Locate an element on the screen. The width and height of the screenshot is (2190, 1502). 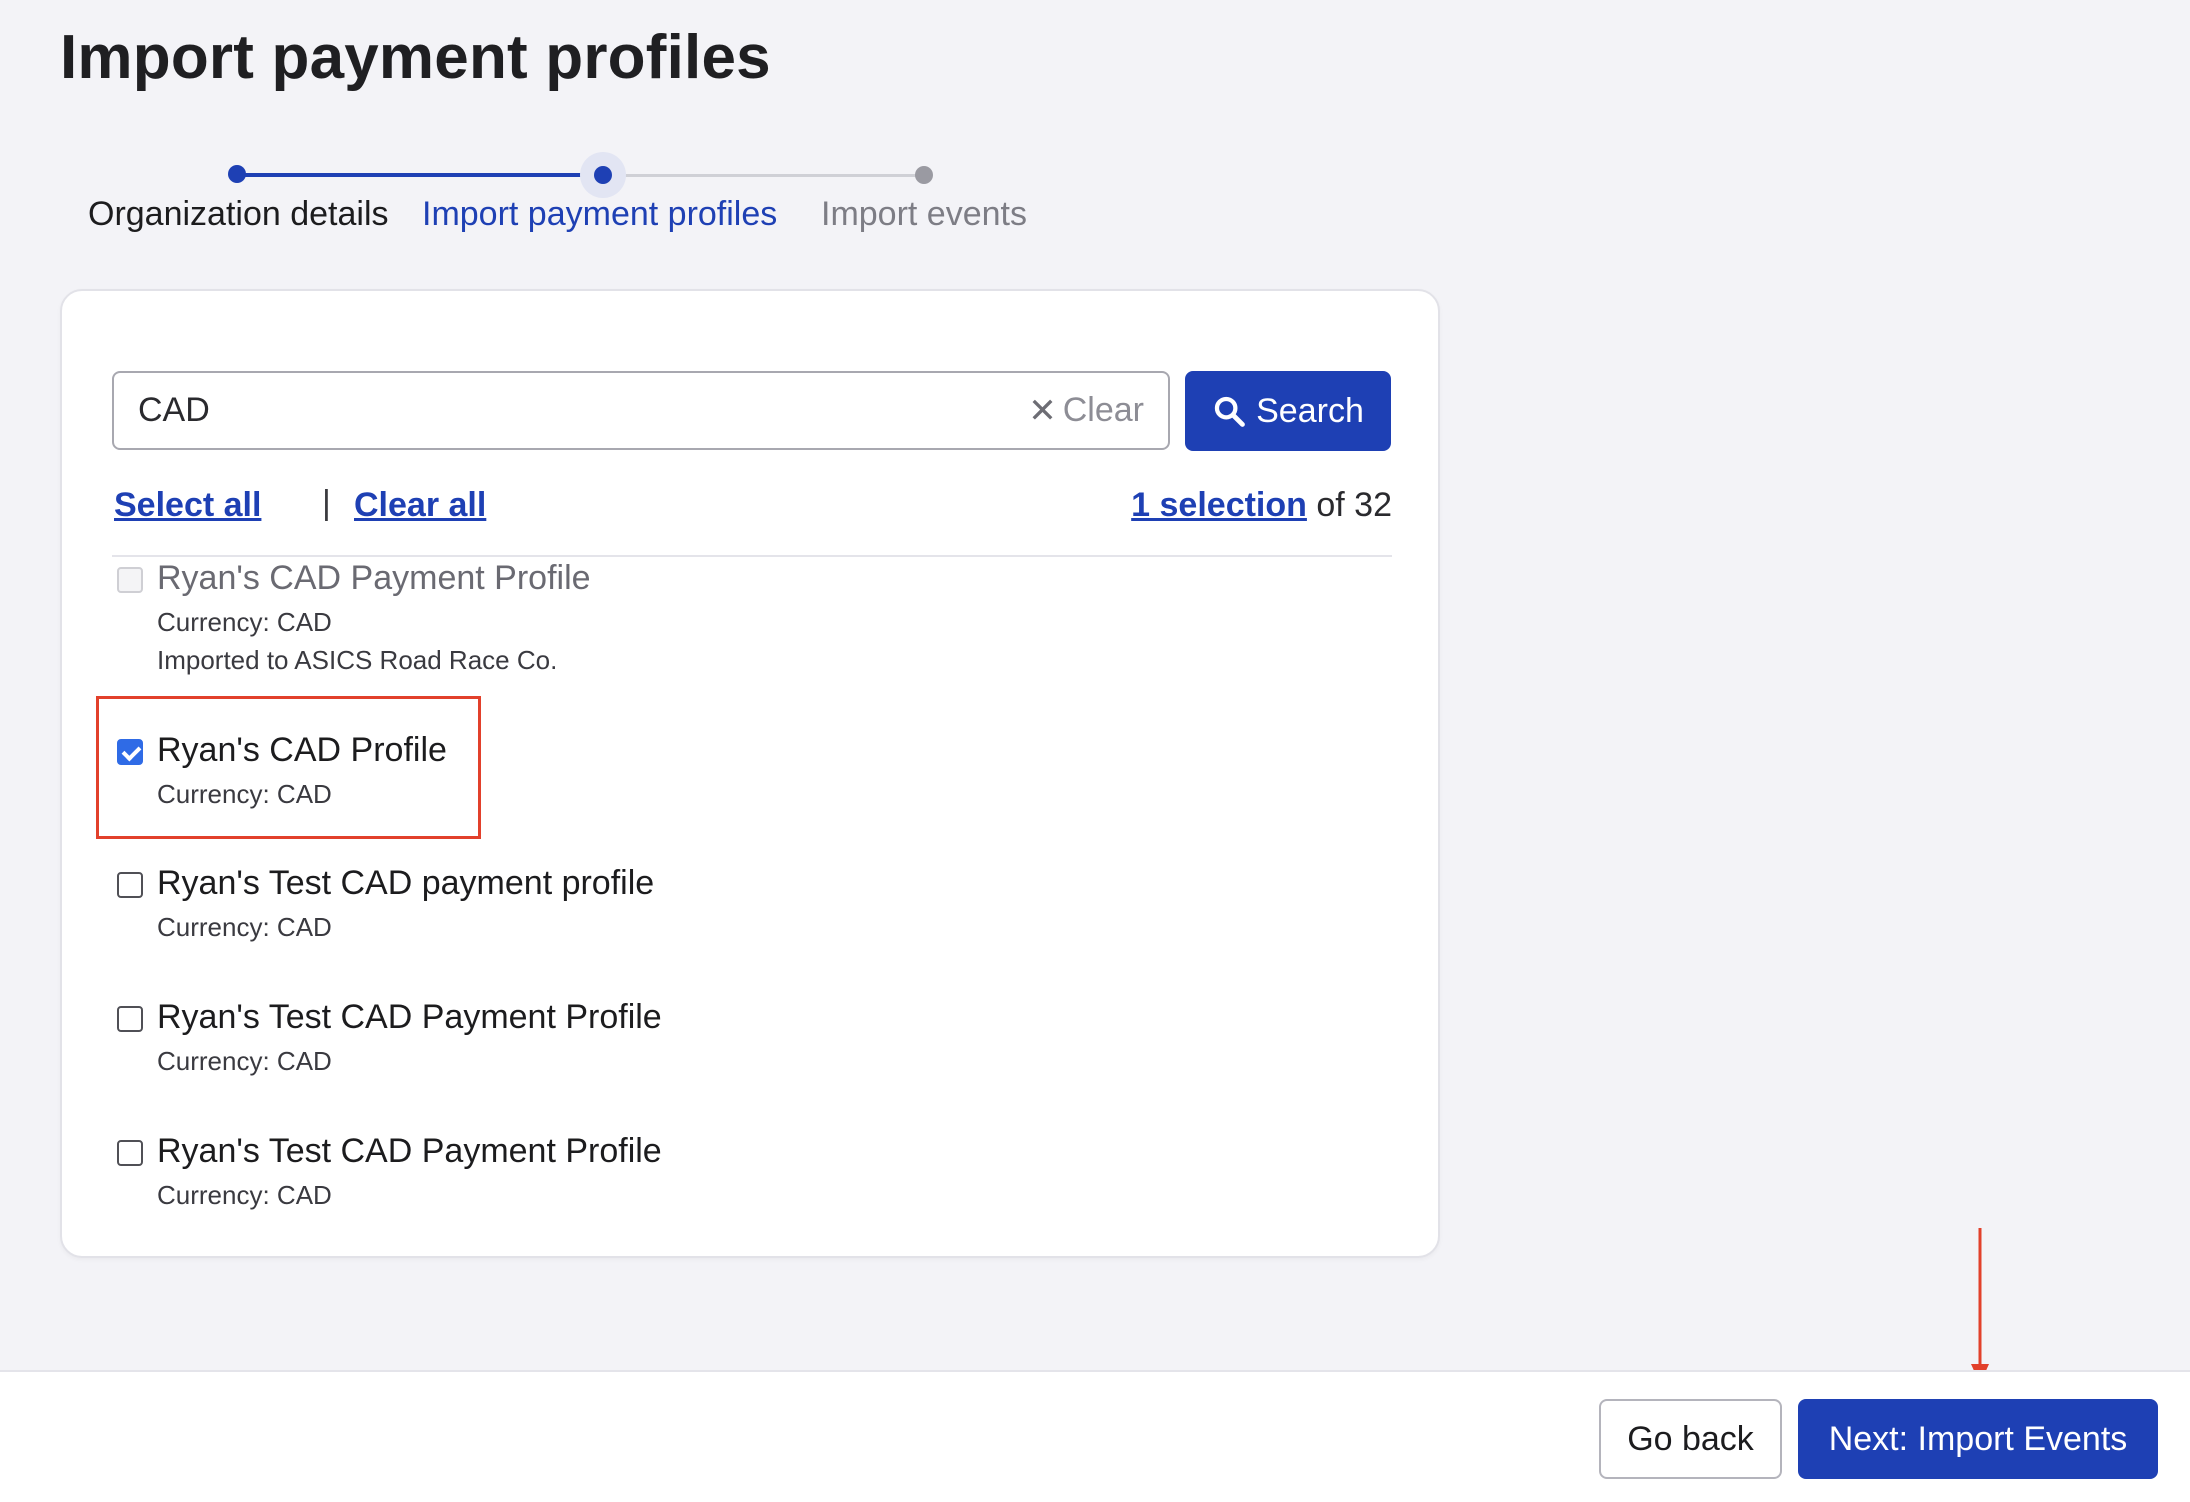
step-dot-current is located at coordinates (603, 175).